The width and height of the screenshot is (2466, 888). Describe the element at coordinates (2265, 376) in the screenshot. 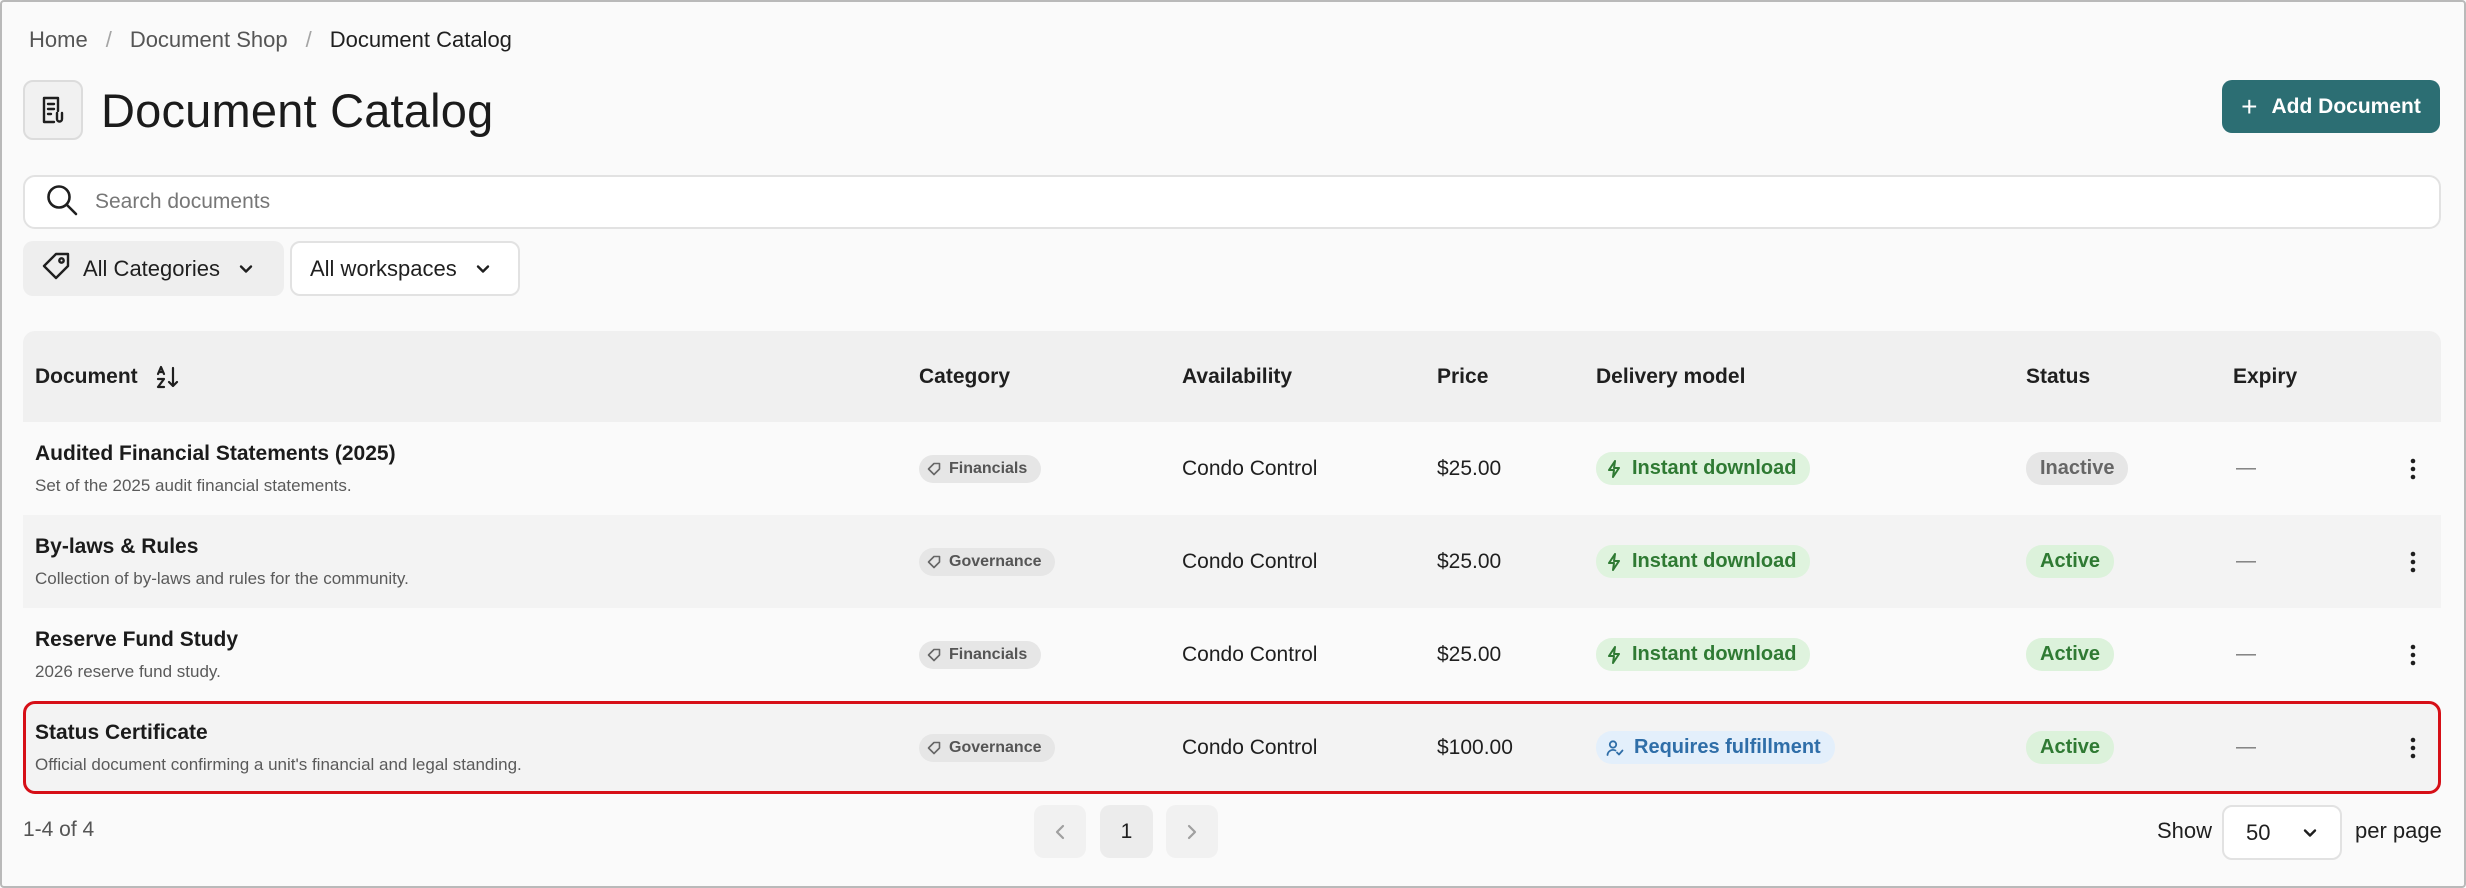

I see `column-header-expiry: Expiry` at that location.